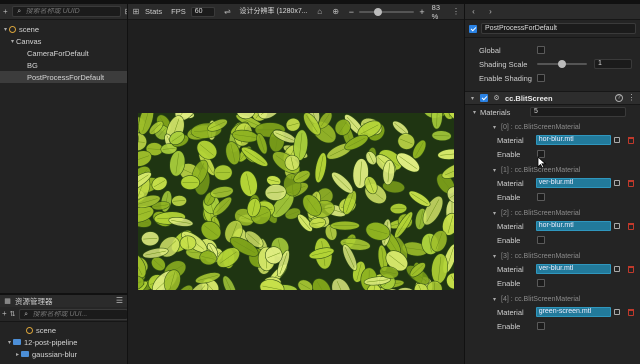  What do you see at coordinates (503, 64) in the screenshot?
I see `prop-label: Shading Scale` at bounding box center [503, 64].